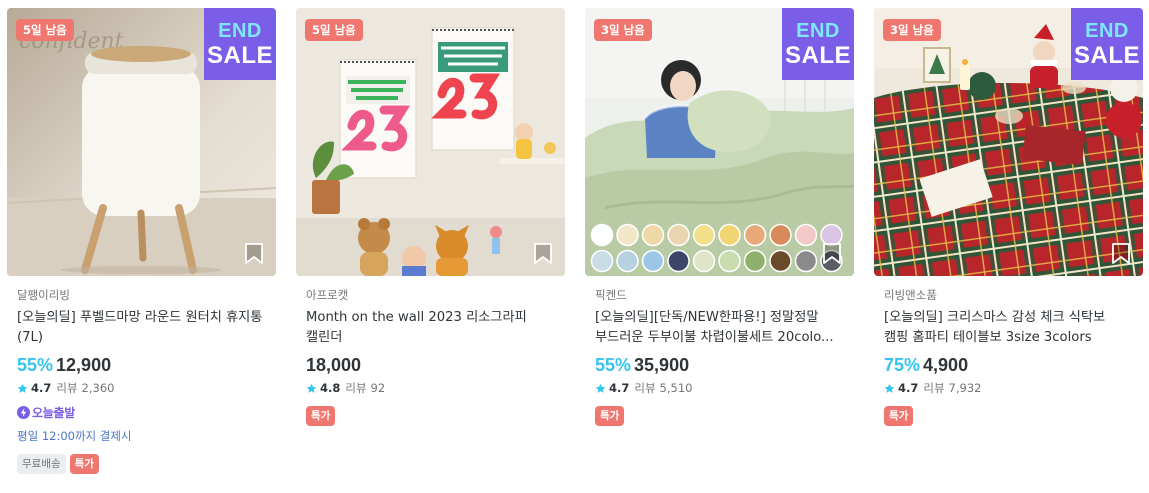 This screenshot has width=1149, height=493. I want to click on price-row: 55% 35,900, so click(719, 365).